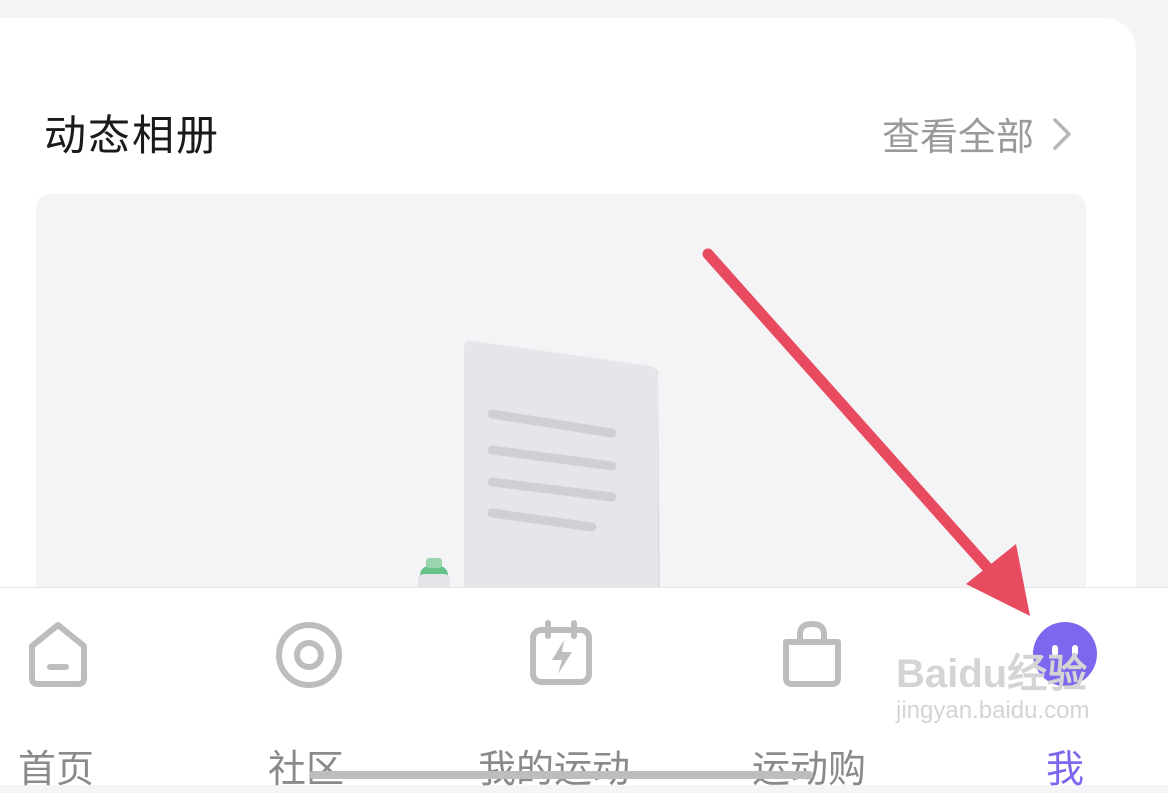  Describe the element at coordinates (309, 655) in the screenshot. I see `community-icon` at that location.